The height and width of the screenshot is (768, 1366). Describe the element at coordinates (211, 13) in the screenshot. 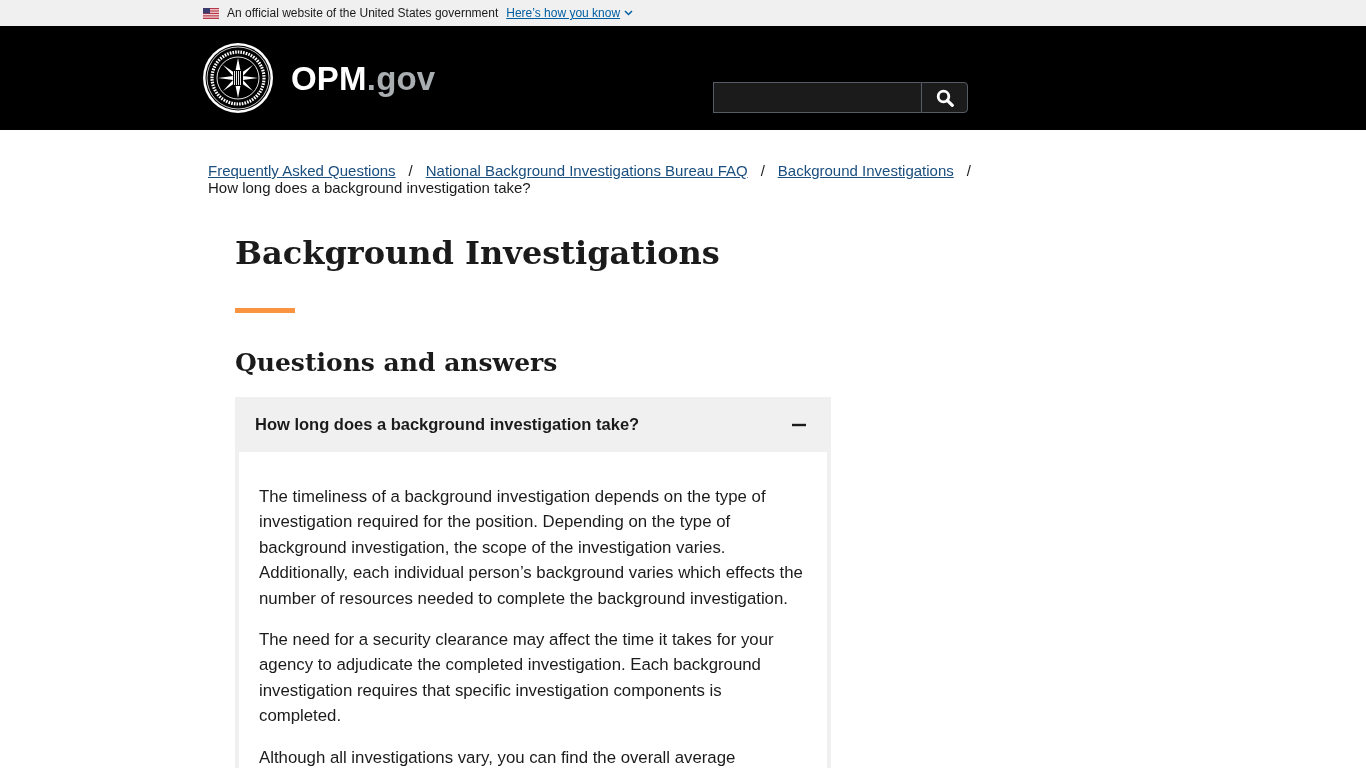

I see `us-flag-icon` at that location.